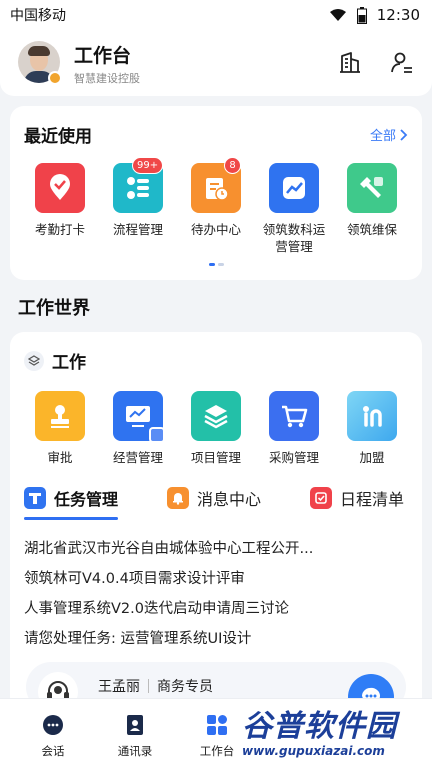 The image size is (432, 768). What do you see at coordinates (69, 363) in the screenshot?
I see `work-section-title: 工作` at bounding box center [69, 363].